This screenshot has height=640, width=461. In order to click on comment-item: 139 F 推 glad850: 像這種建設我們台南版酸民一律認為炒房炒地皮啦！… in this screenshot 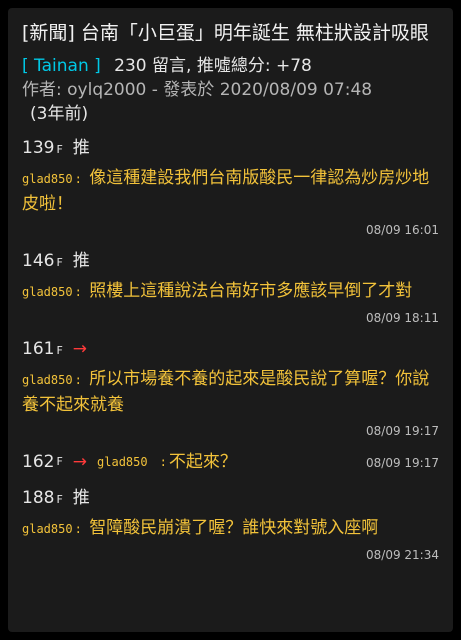, I will do `click(230, 186)`.